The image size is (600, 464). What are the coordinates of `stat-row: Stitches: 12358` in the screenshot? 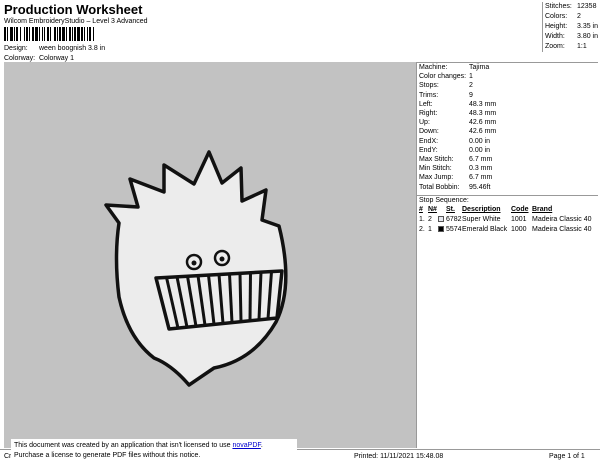 It's located at (571, 7).